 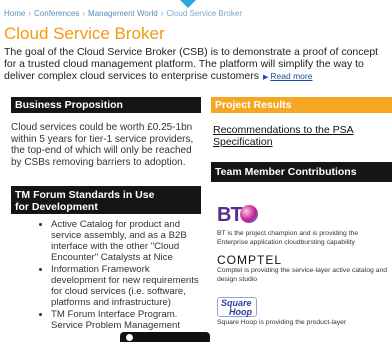 I want to click on top-bar, so click(x=196, y=4).